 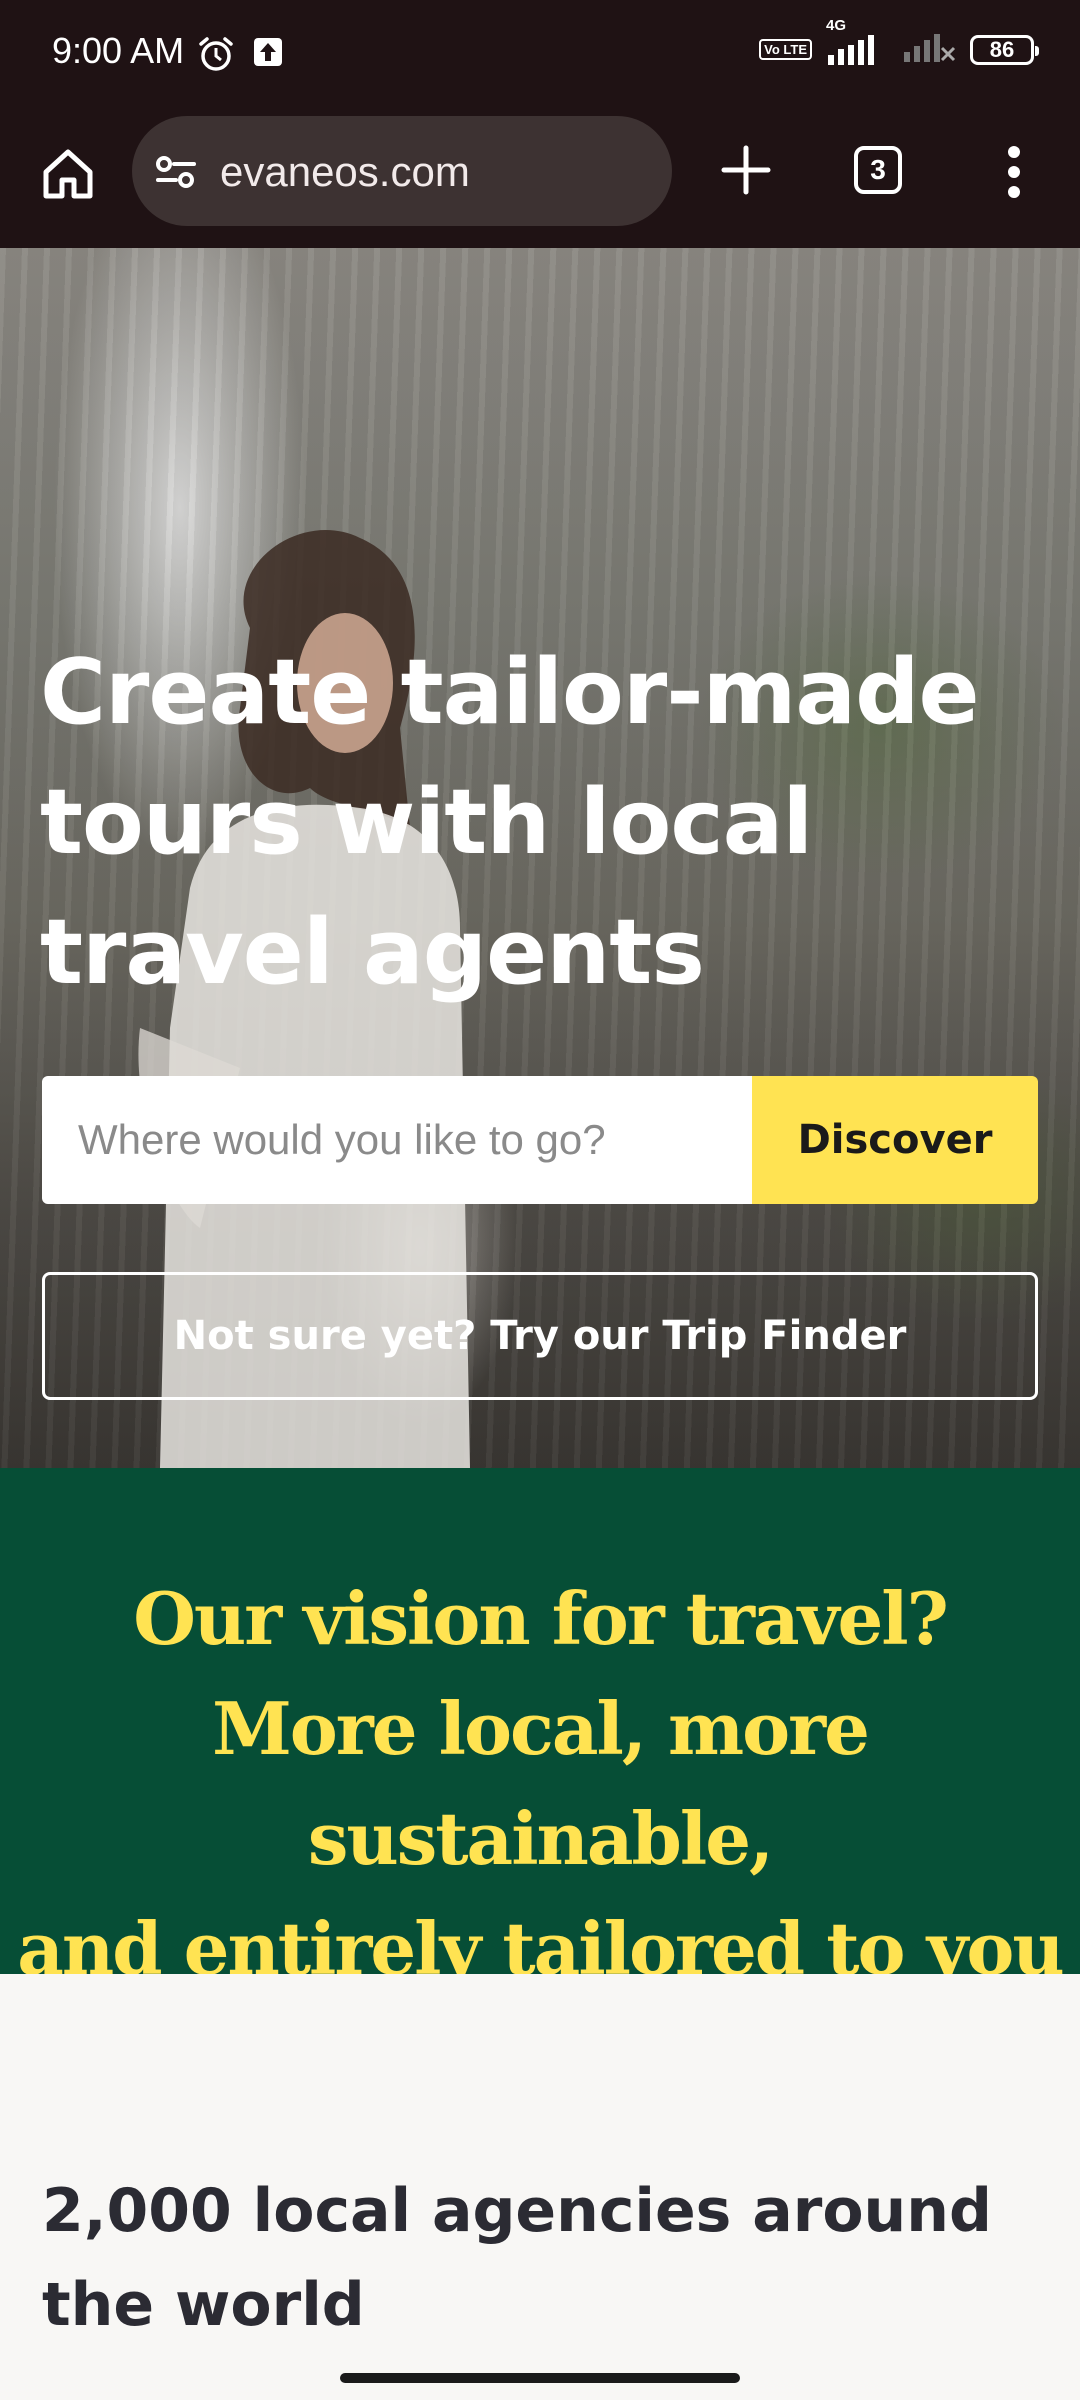 What do you see at coordinates (345, 171) in the screenshot?
I see `url-text: evaneos.com` at bounding box center [345, 171].